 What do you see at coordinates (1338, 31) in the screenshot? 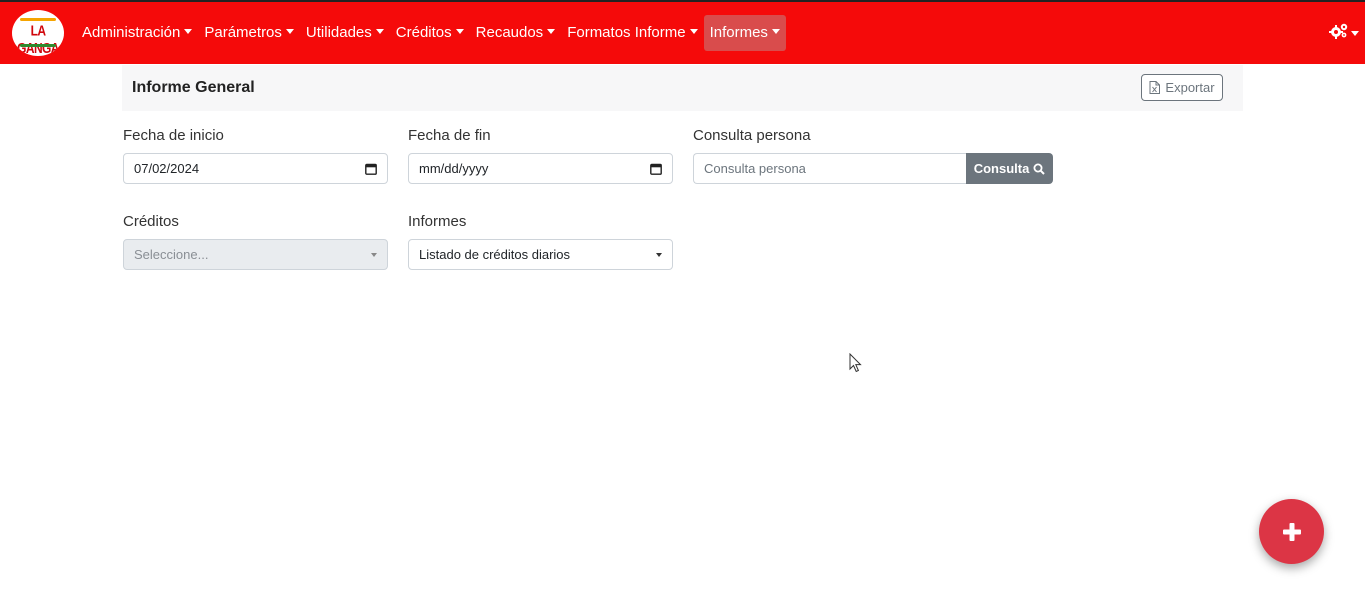
I see `gears-icon` at bounding box center [1338, 31].